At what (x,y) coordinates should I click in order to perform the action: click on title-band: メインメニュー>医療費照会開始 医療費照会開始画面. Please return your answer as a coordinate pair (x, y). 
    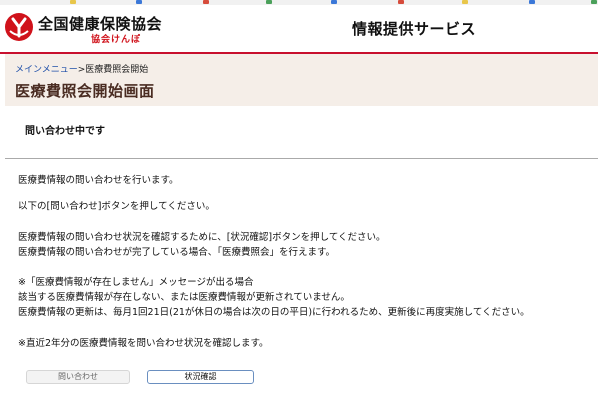
    Looking at the image, I should click on (301, 80).